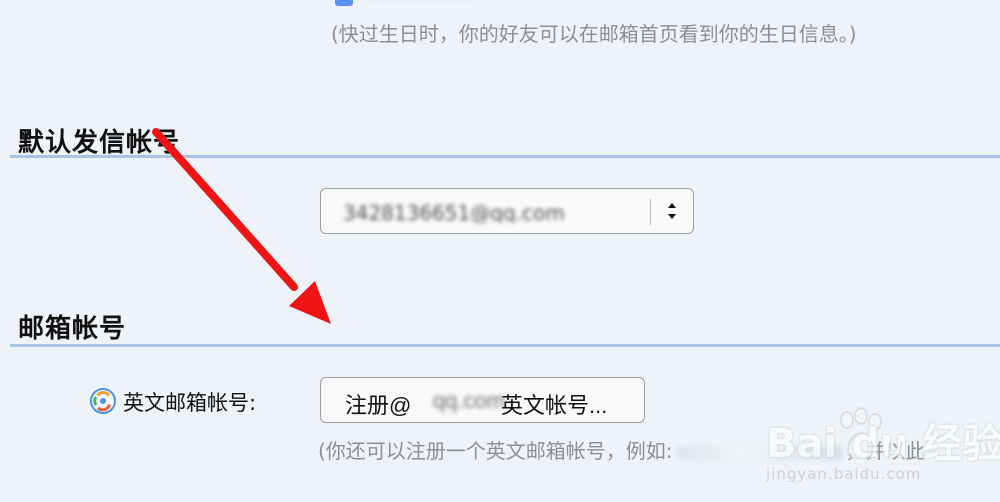 The height and width of the screenshot is (502, 1000). Describe the element at coordinates (344, 3) in the screenshot. I see `birthday-checkbox` at that location.